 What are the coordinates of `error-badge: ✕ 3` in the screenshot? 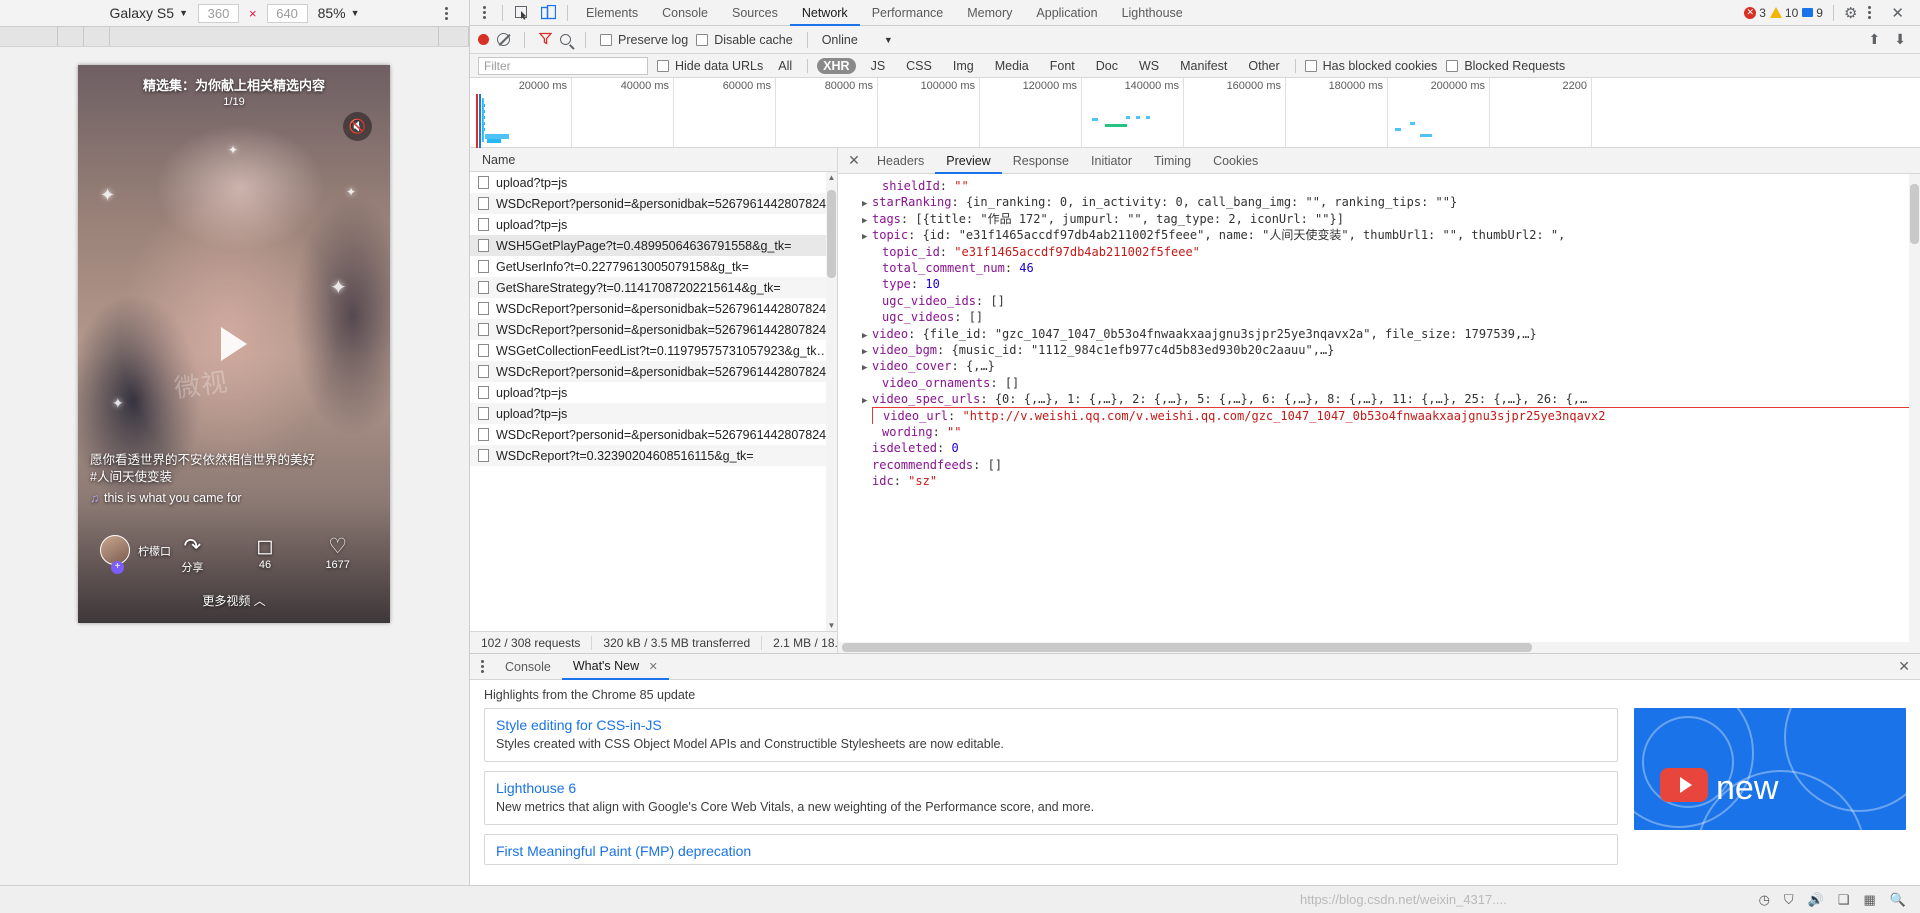 It's located at (1755, 13).